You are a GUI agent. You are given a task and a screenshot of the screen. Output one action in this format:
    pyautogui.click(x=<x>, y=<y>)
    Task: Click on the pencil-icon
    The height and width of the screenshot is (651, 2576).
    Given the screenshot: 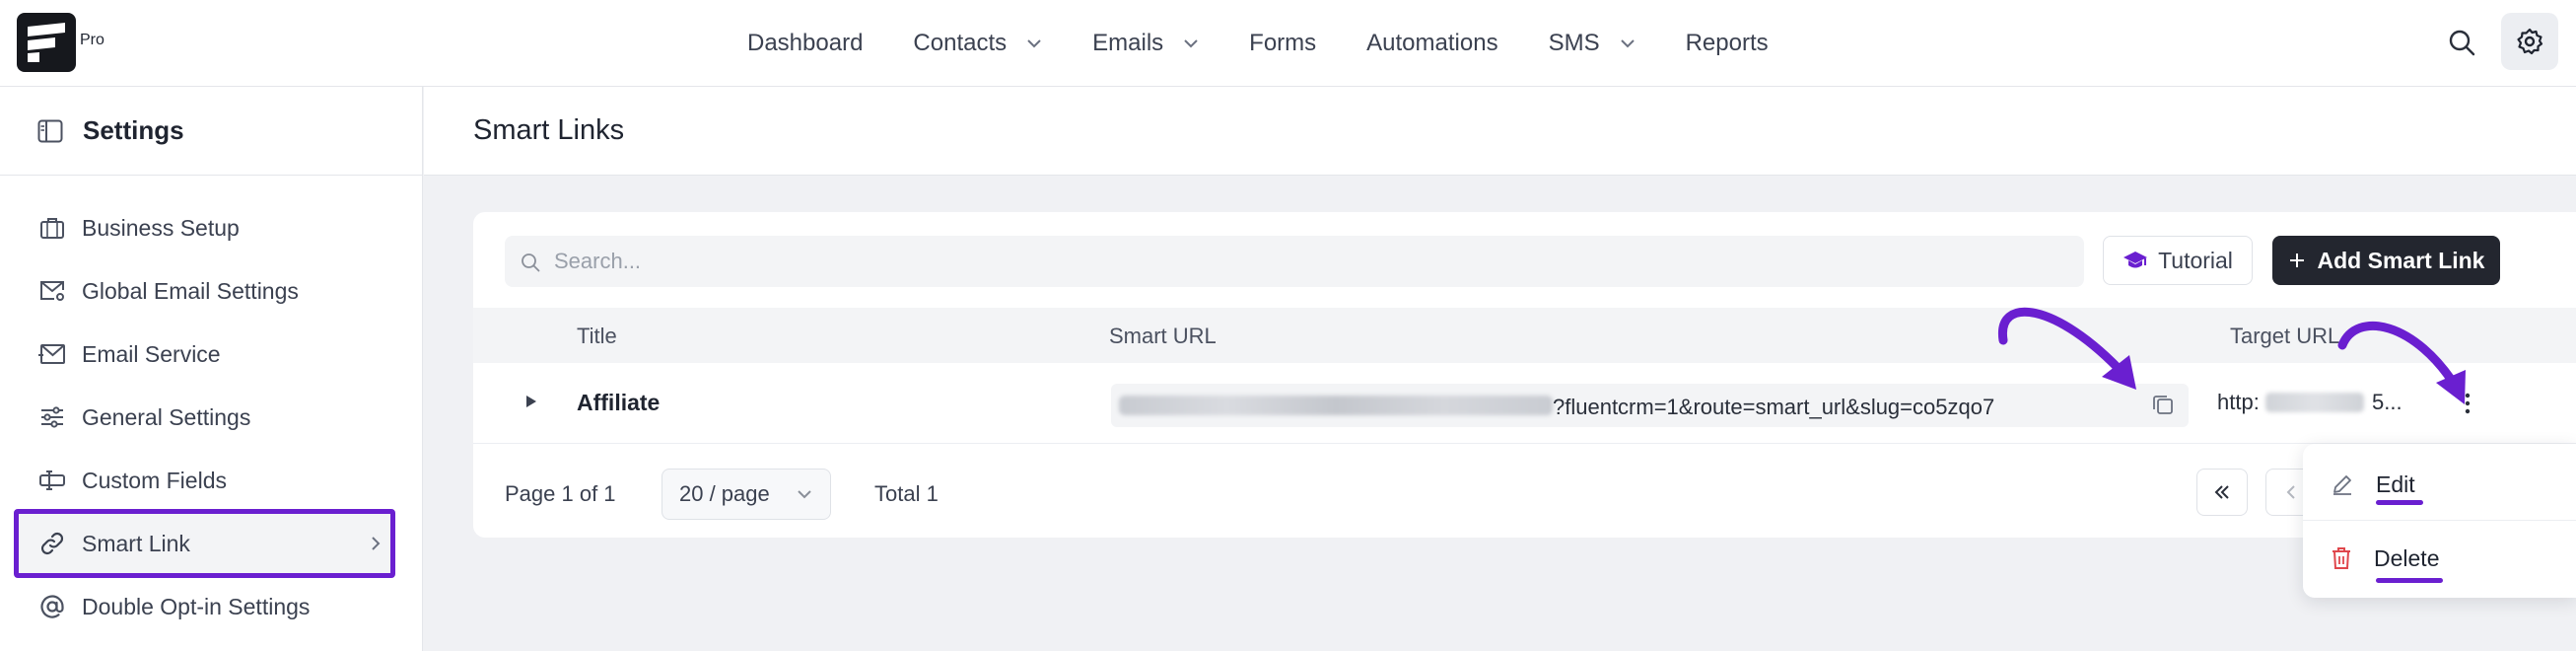 What is the action you would take?
    pyautogui.click(x=2342, y=484)
    